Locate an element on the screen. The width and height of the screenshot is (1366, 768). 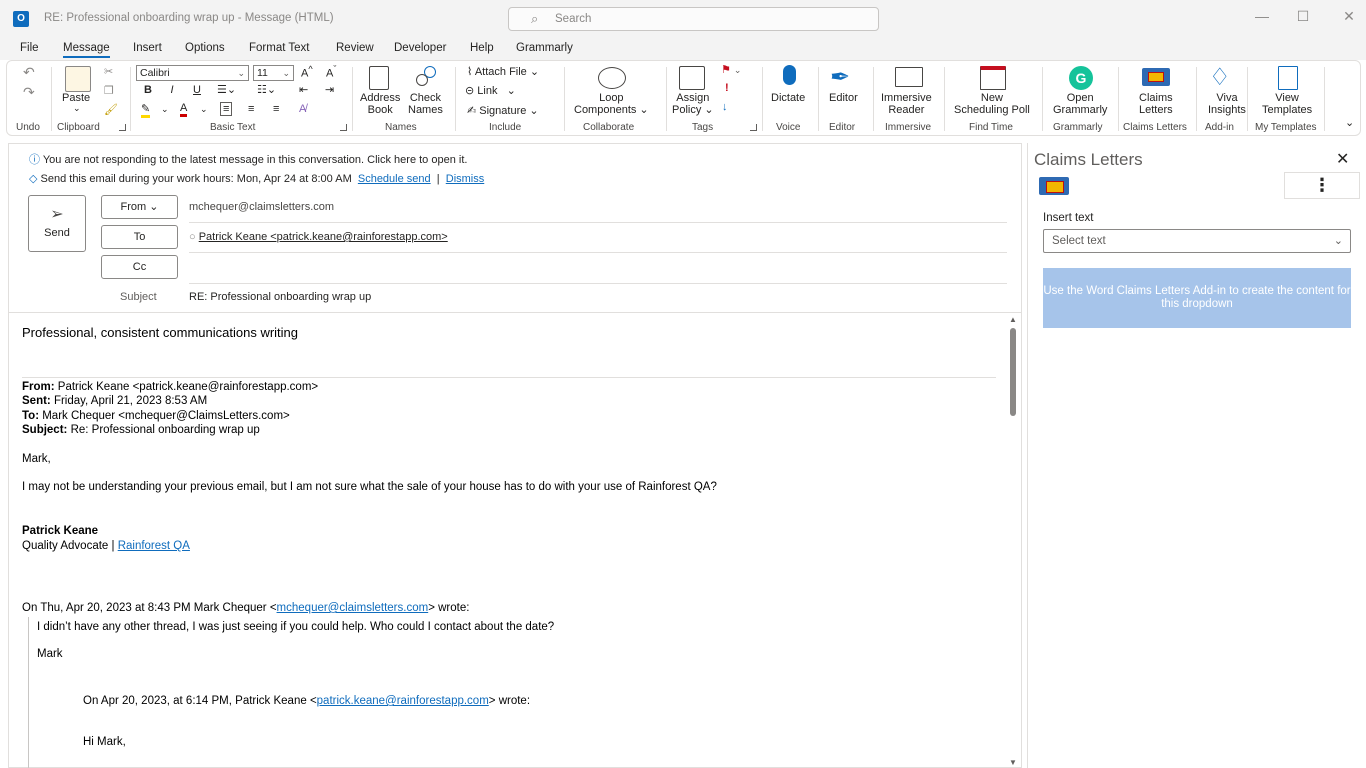
menu-options: Options is located at coordinates (205, 48).